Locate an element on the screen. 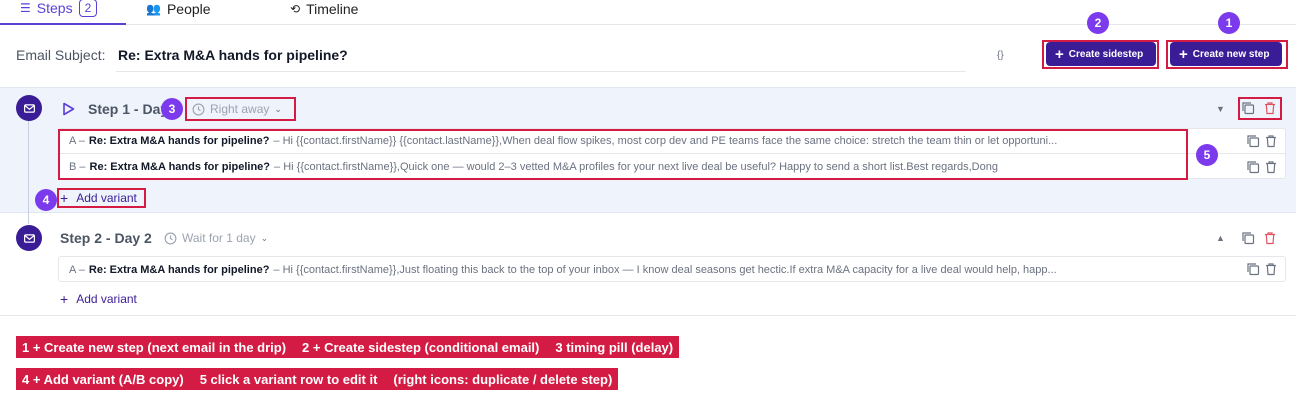 The height and width of the screenshot is (404, 1296). tab-timeline: ⟲ Timeline is located at coordinates (324, 12).